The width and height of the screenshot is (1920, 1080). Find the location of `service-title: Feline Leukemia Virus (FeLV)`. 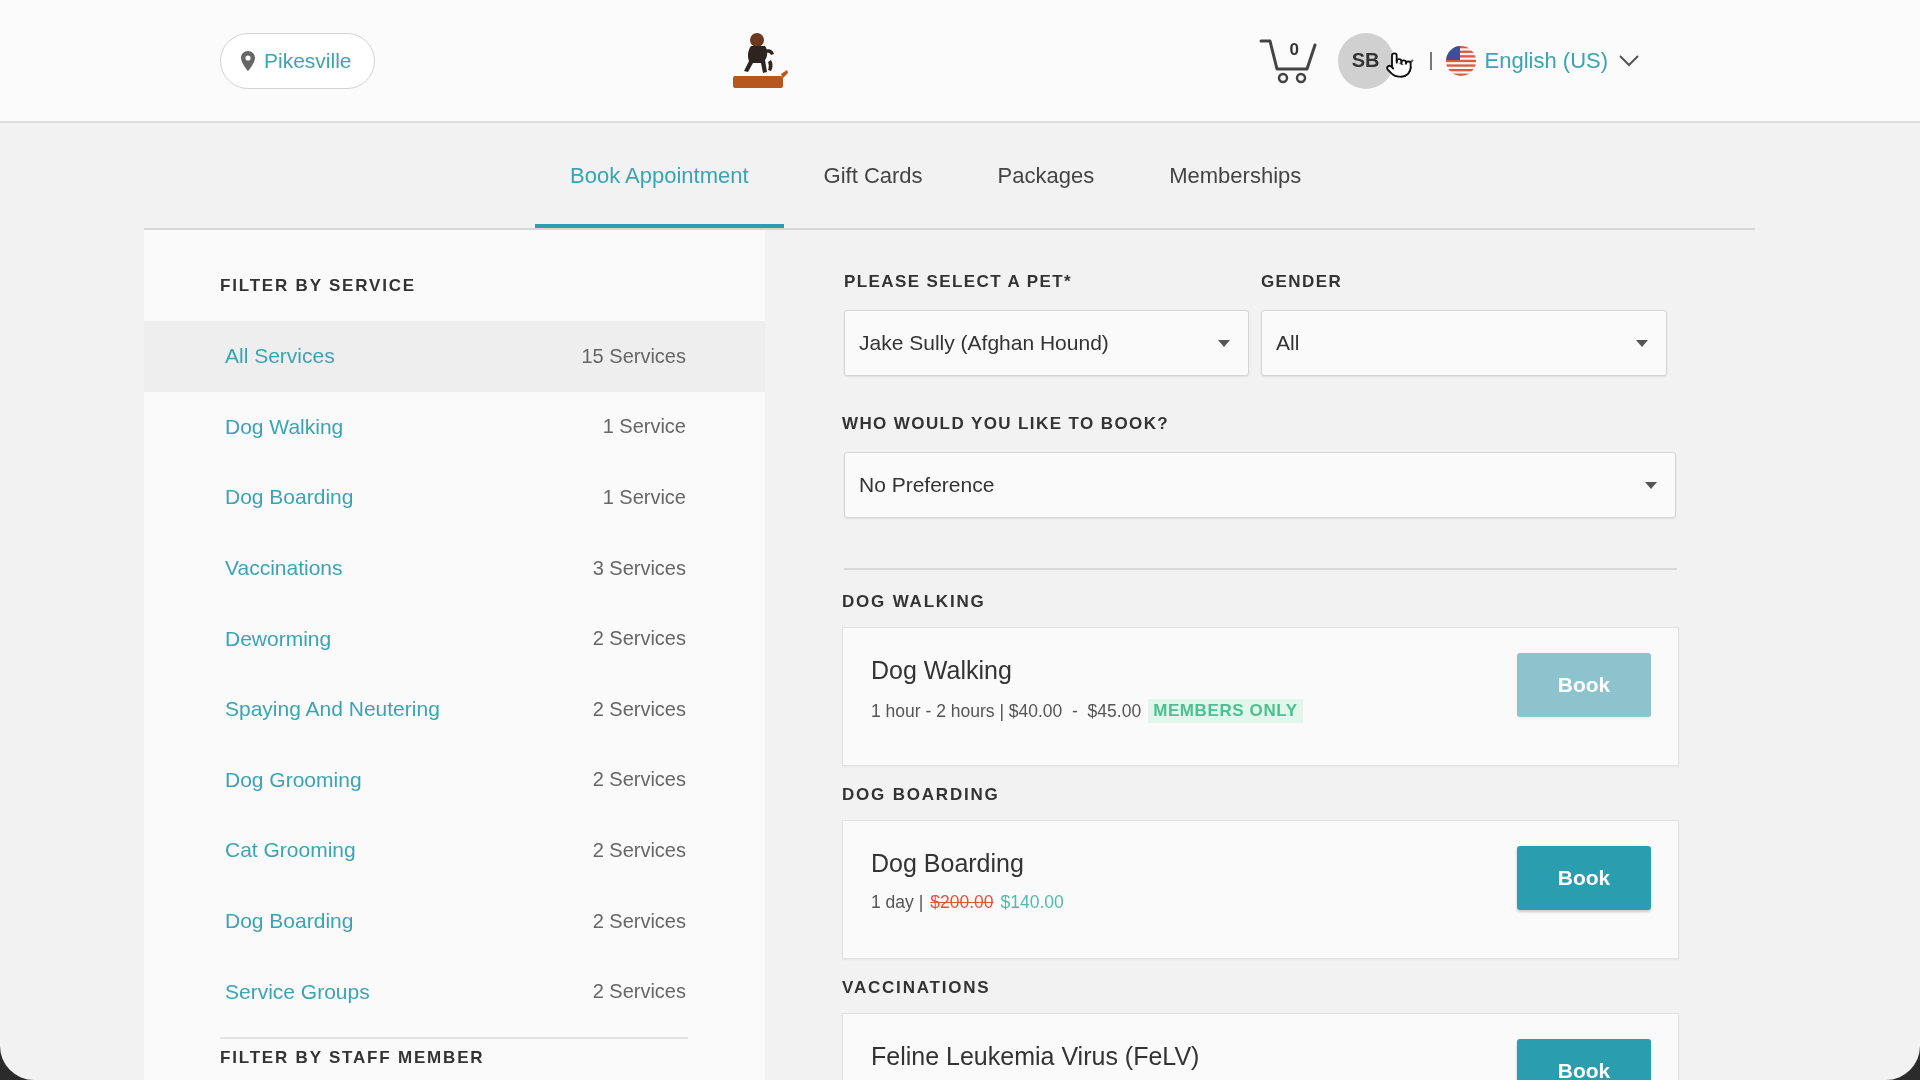

service-title: Feline Leukemia Virus (FeLV) is located at coordinates (1035, 1056).